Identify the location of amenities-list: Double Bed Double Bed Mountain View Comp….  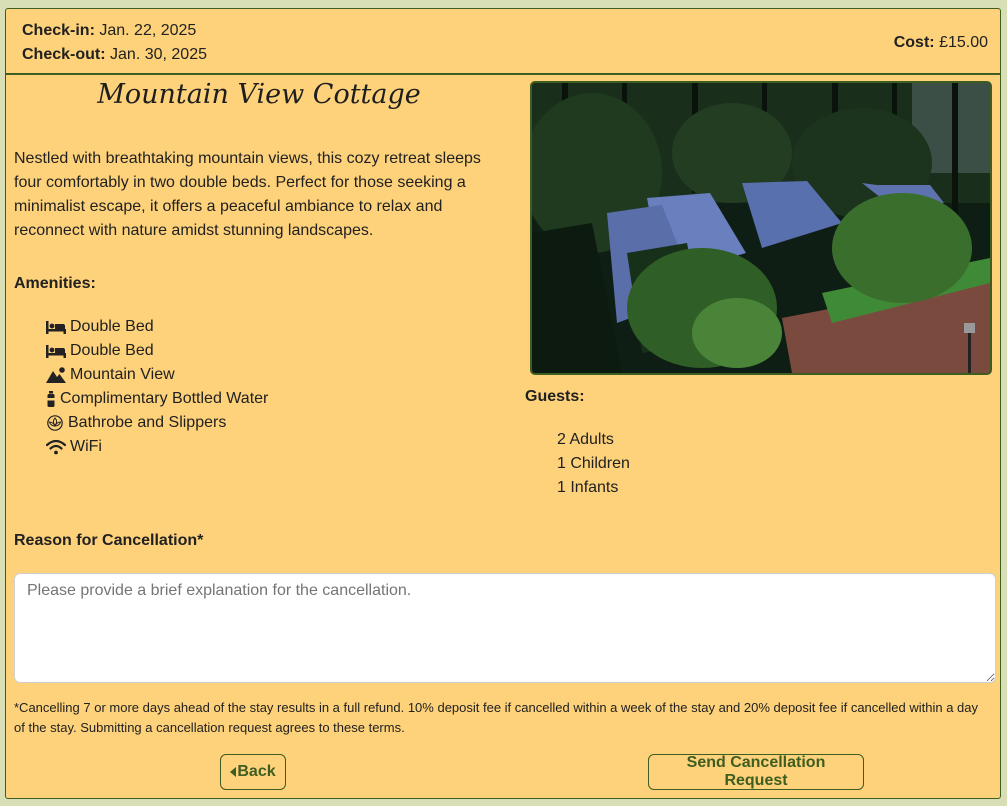
(157, 387).